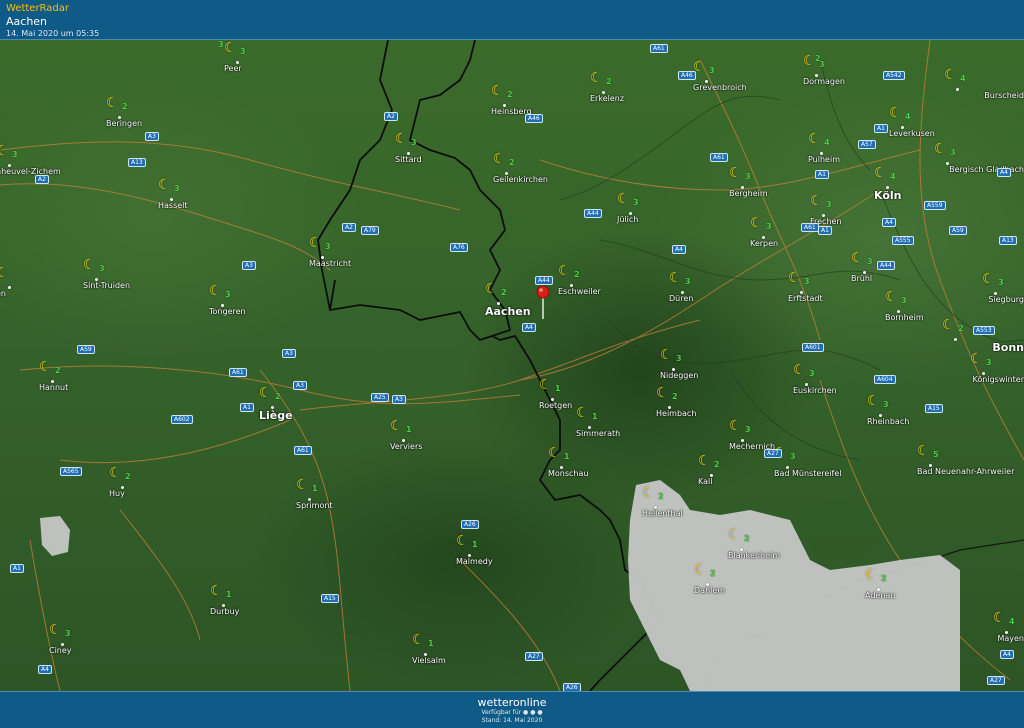  I want to click on city-label: Königswinter, so click(998, 380).